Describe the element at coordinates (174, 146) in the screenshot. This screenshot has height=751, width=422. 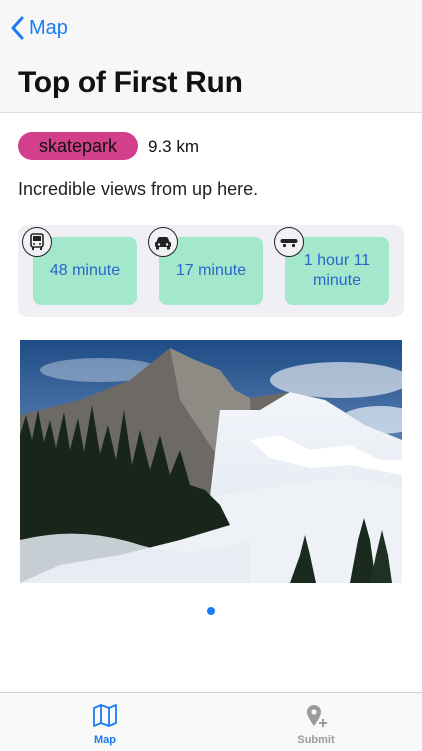
I see `distance-label: 9.3 km` at that location.